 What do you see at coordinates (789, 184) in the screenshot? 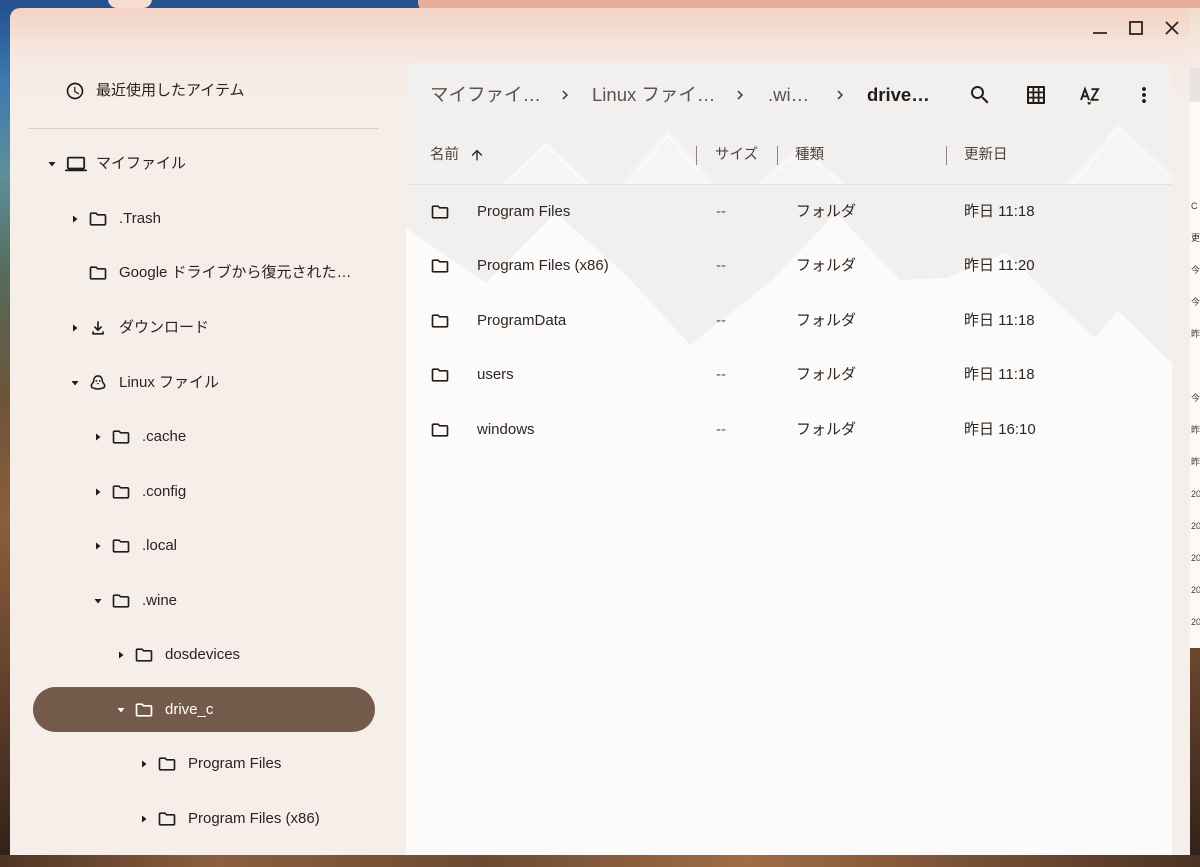
I see `header-divider` at bounding box center [789, 184].